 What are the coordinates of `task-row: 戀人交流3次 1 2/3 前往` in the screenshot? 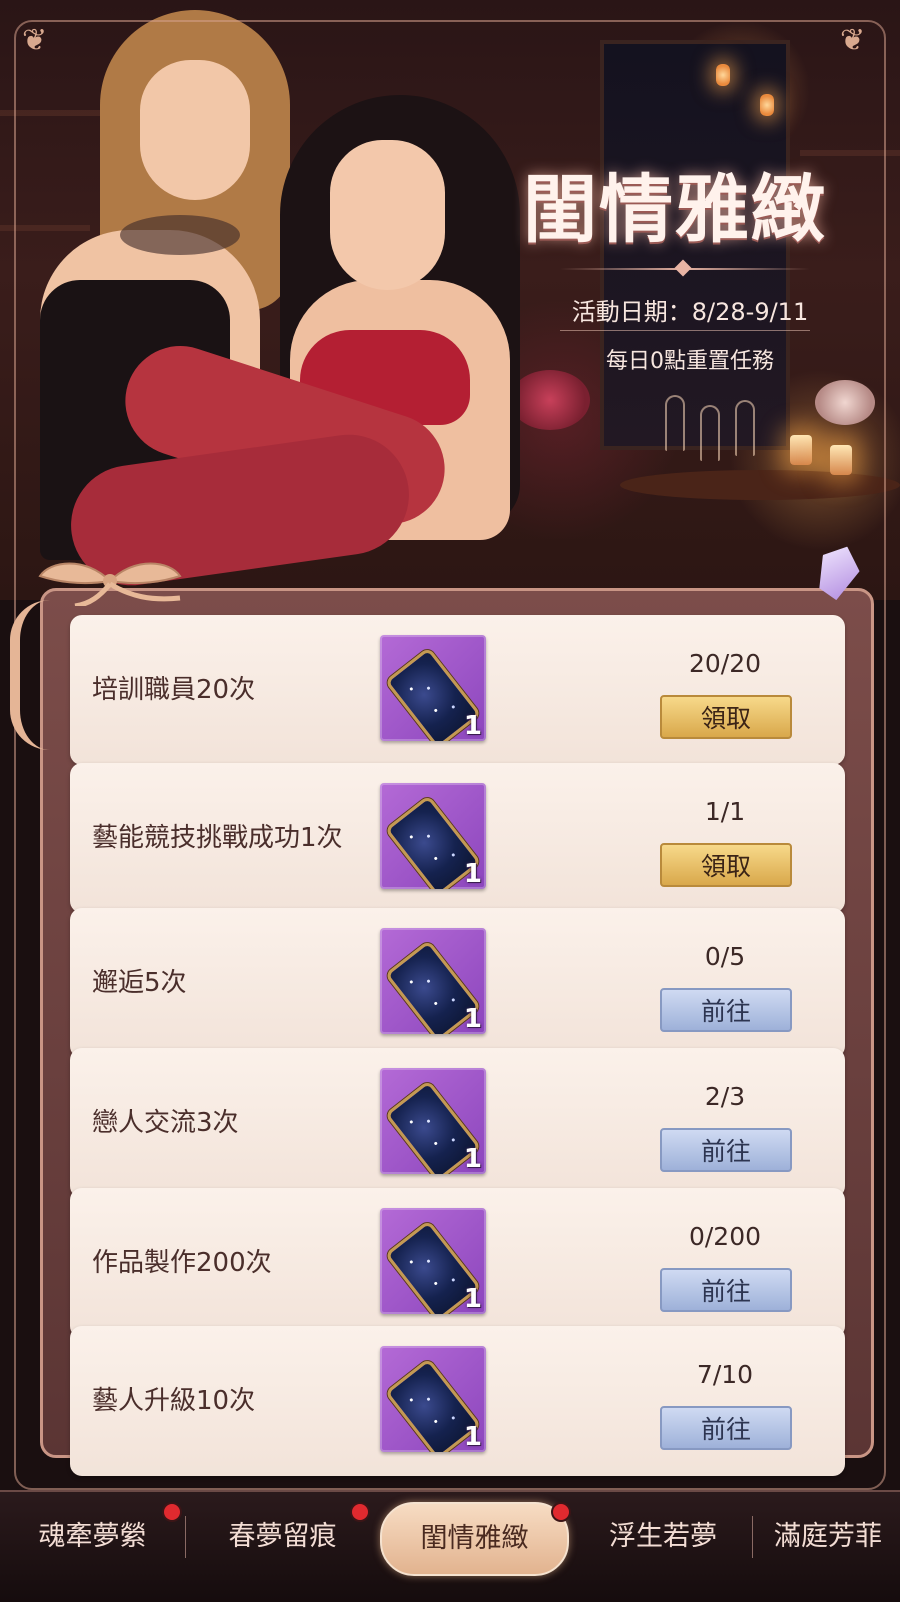 It's located at (457, 1123).